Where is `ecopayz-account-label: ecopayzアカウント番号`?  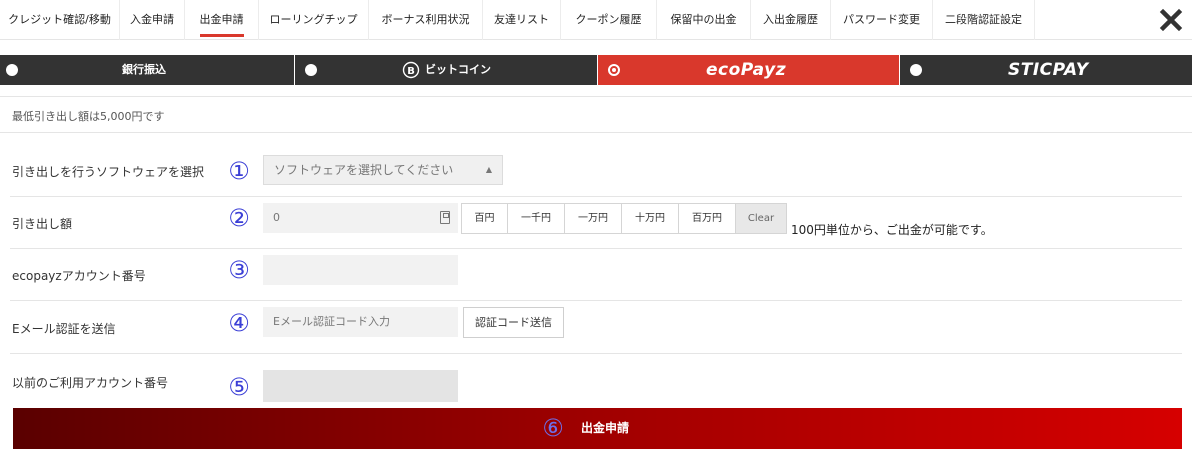 ecopayz-account-label: ecopayzアカウント番号 is located at coordinates (79, 276).